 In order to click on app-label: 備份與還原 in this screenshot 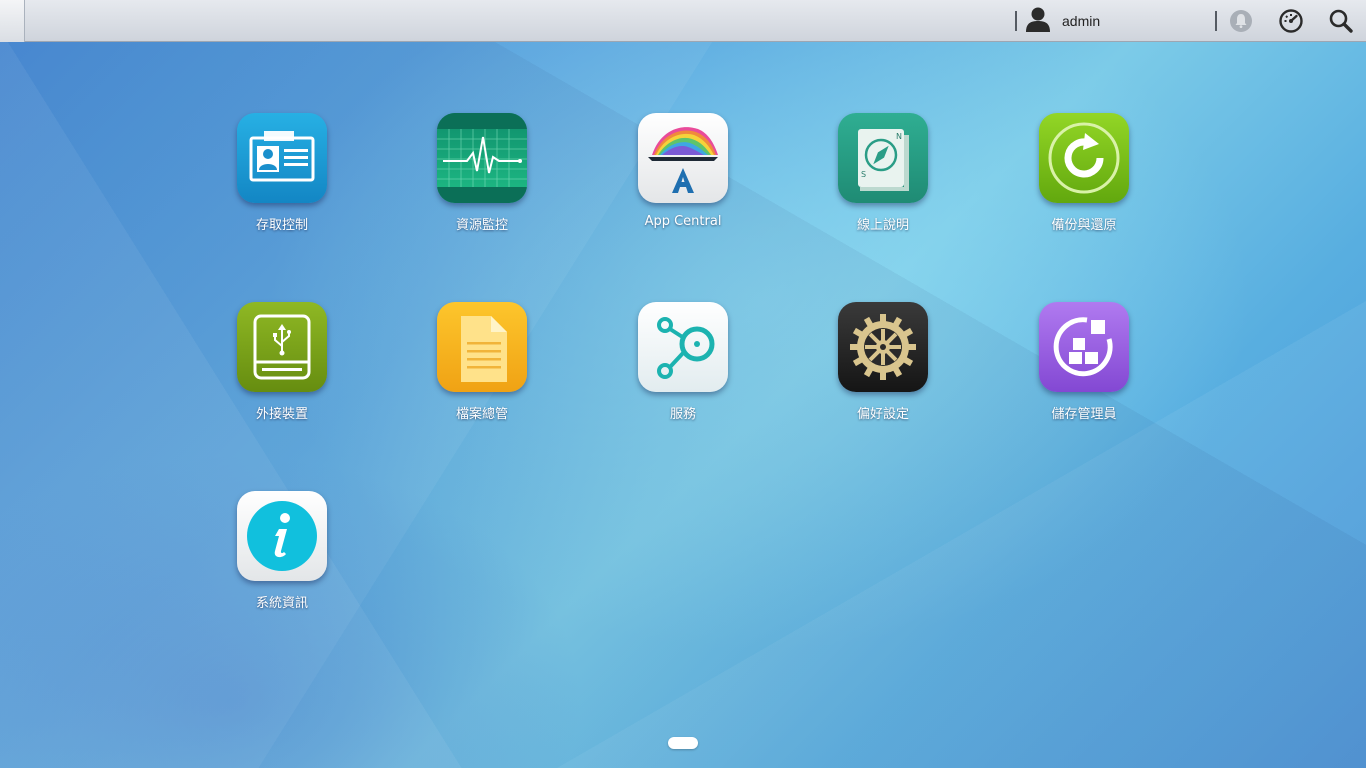, I will do `click(1084, 225)`.